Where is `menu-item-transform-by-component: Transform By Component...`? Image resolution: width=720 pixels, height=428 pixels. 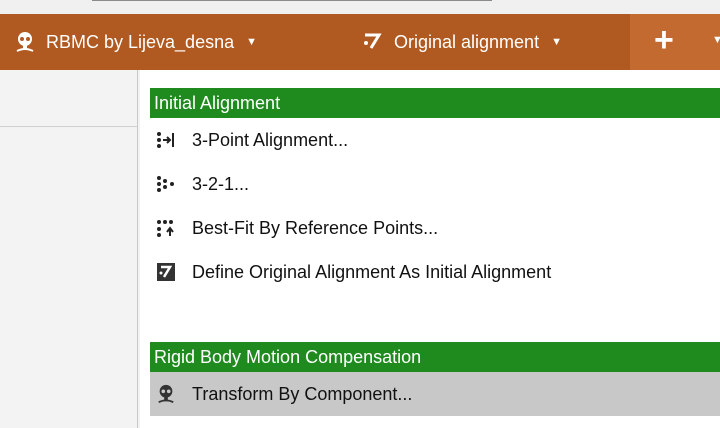
menu-item-transform-by-component: Transform By Component... is located at coordinates (435, 394).